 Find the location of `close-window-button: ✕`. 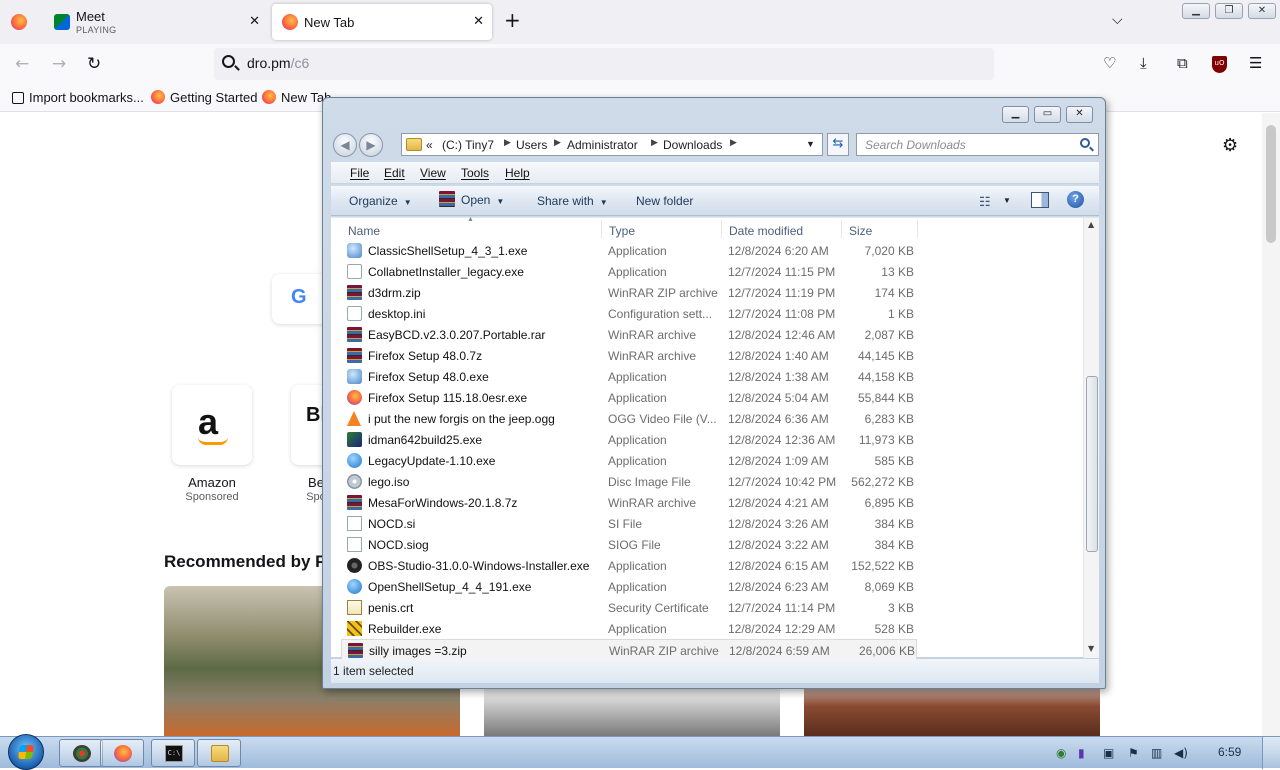

close-window-button: ✕ is located at coordinates (1262, 11).